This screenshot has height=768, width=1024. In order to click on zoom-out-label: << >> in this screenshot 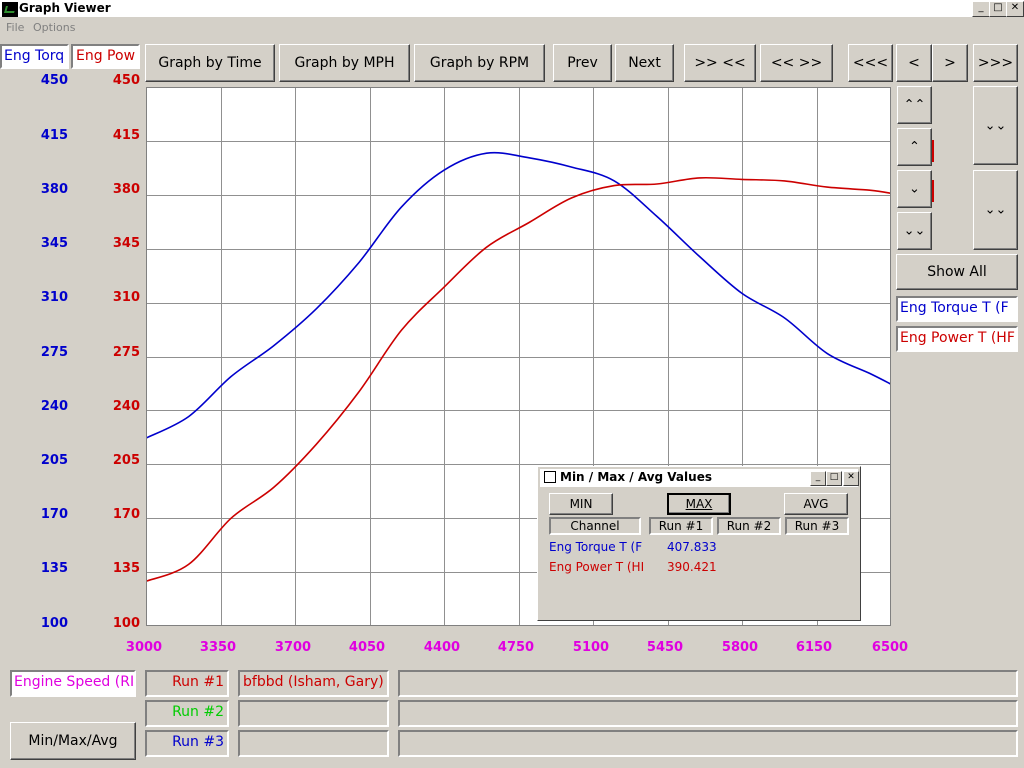, I will do `click(796, 63)`.